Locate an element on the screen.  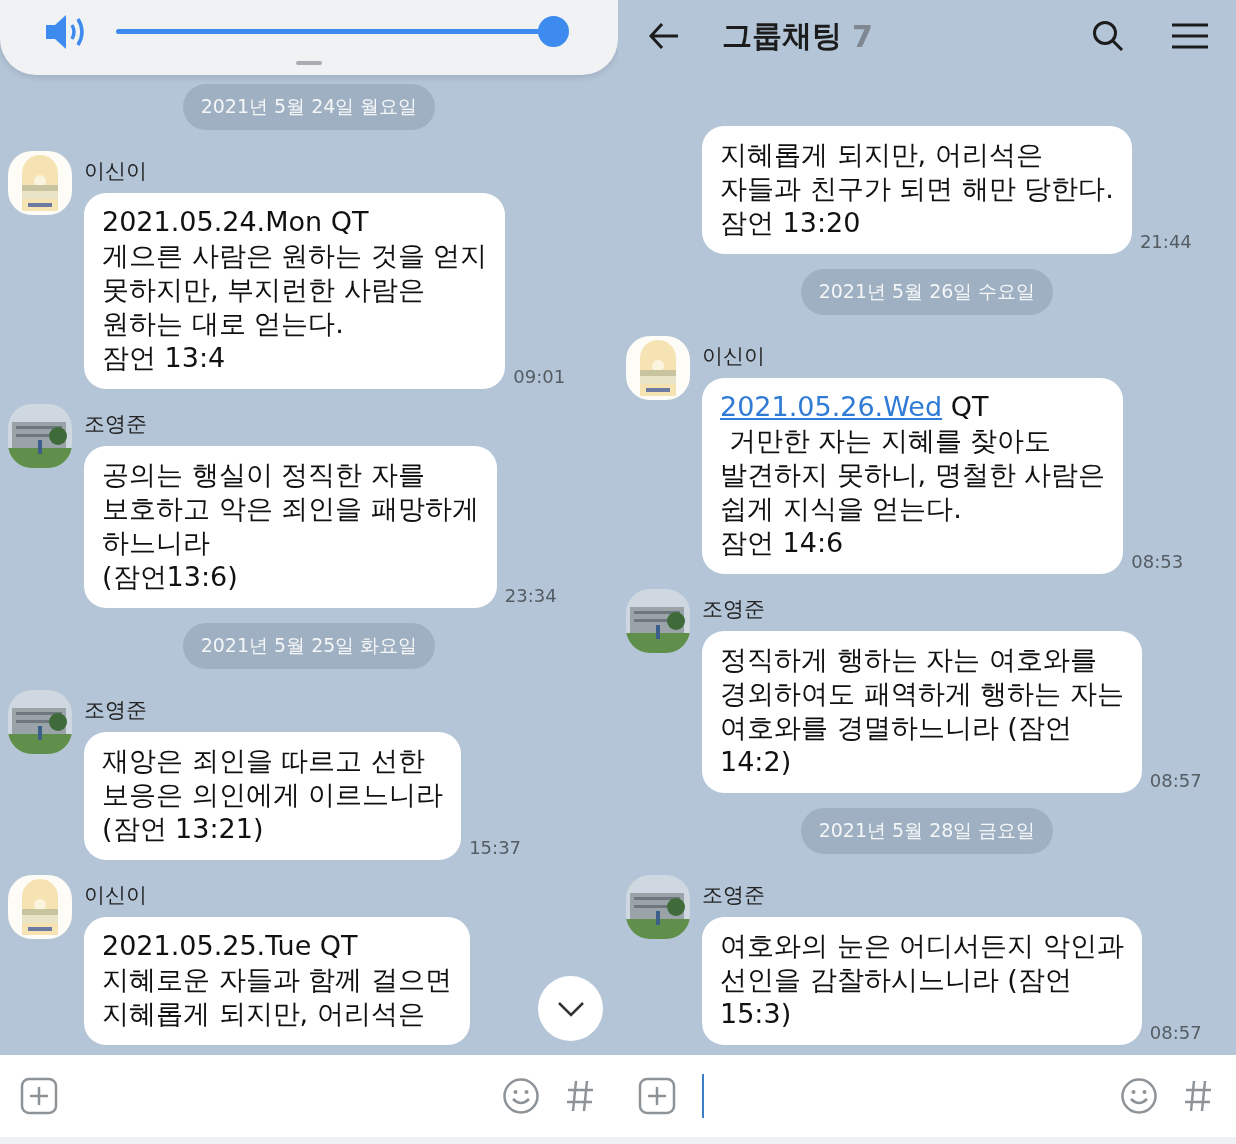
chat-title: 그룹채팅 is located at coordinates (782, 35).